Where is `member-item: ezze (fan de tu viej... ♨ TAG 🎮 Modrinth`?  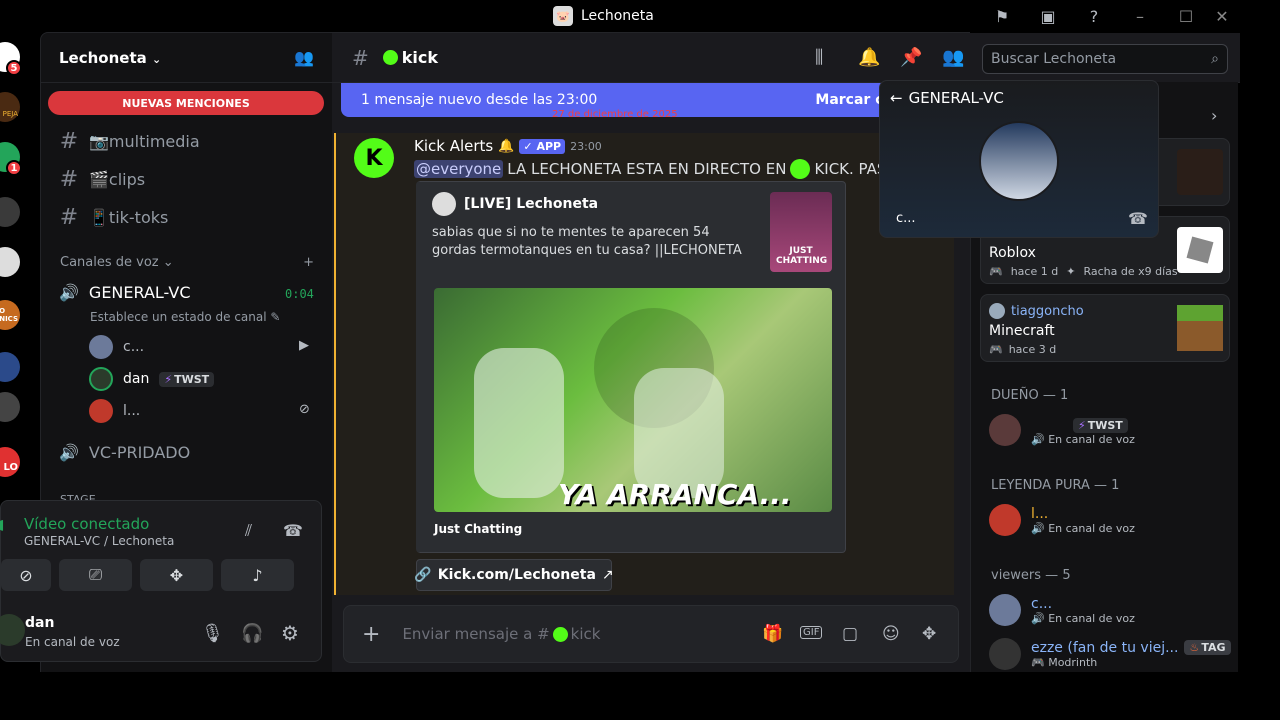 member-item: ezze (fan de tu viej... ♨ TAG 🎮 Modrinth is located at coordinates (1110, 654).